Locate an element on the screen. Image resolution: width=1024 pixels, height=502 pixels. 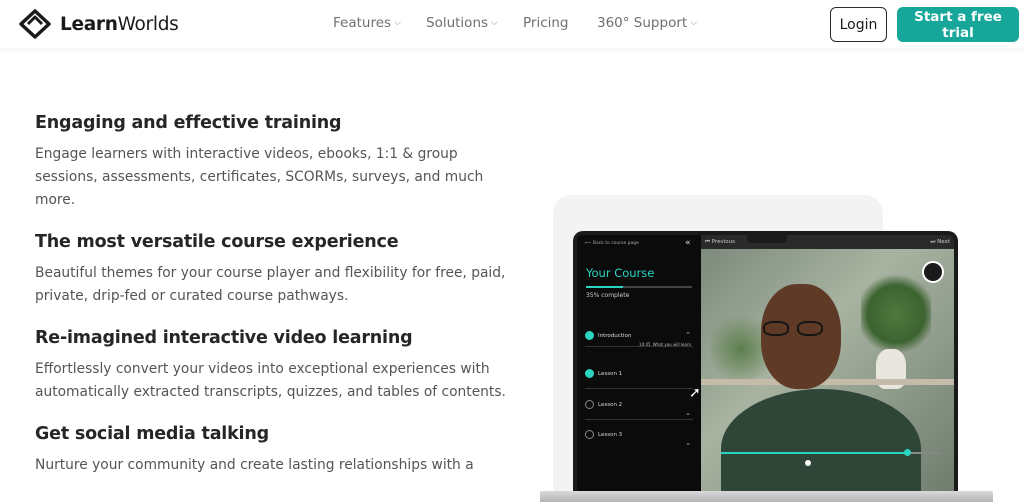
login-button: Login is located at coordinates (858, 24).